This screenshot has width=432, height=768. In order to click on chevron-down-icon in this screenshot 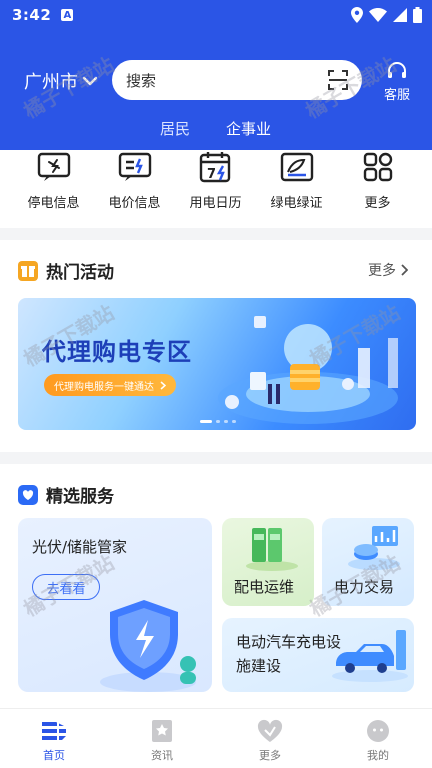, I will do `click(90, 81)`.